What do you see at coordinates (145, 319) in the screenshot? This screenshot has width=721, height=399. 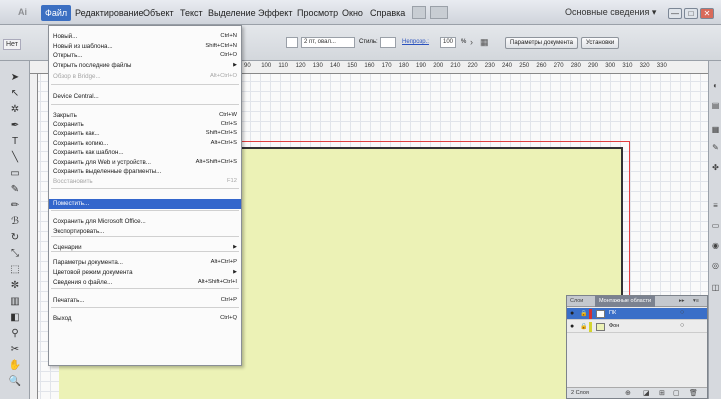 I see `file-menu-item: Выход Ctrl+Q` at bounding box center [145, 319].